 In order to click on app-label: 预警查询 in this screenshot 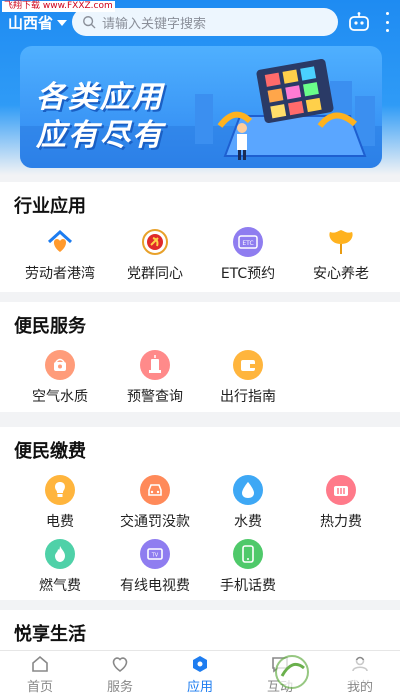, I will do `click(155, 397)`.